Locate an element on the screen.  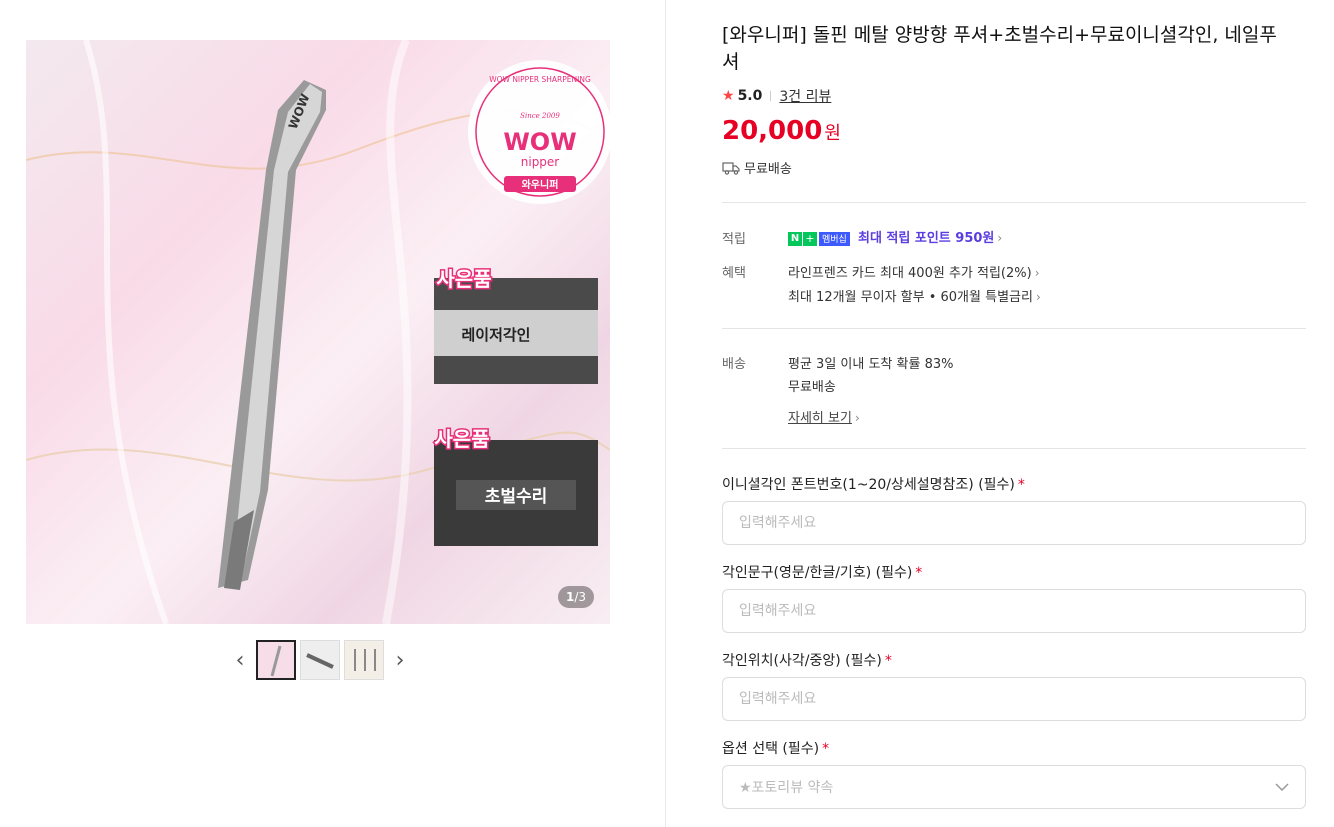
badge-since: Since 2009 is located at coordinates (540, 116).